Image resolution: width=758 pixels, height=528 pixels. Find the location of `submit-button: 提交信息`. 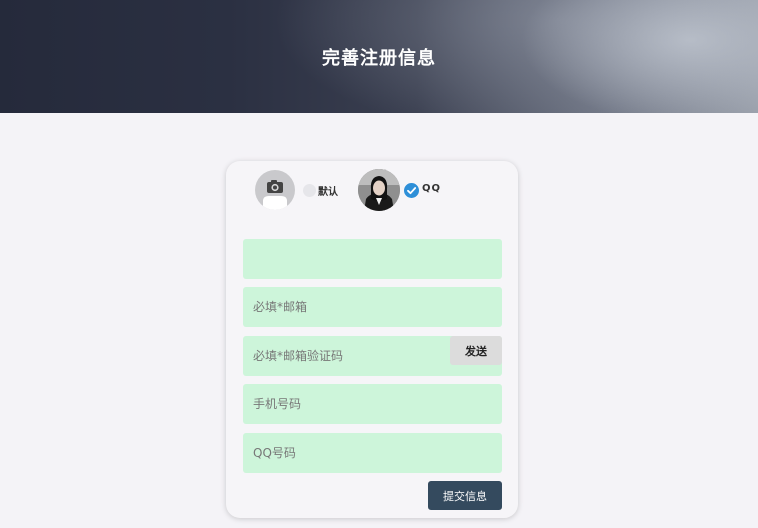

submit-button: 提交信息 is located at coordinates (465, 495).